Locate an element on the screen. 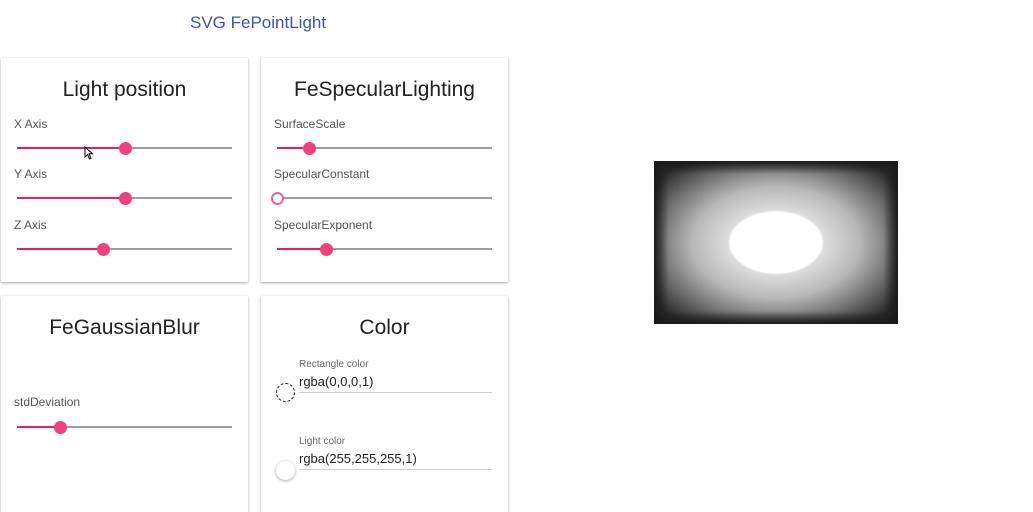 The height and width of the screenshot is (512, 1033). rectangle-color-input is located at coordinates (395, 383).